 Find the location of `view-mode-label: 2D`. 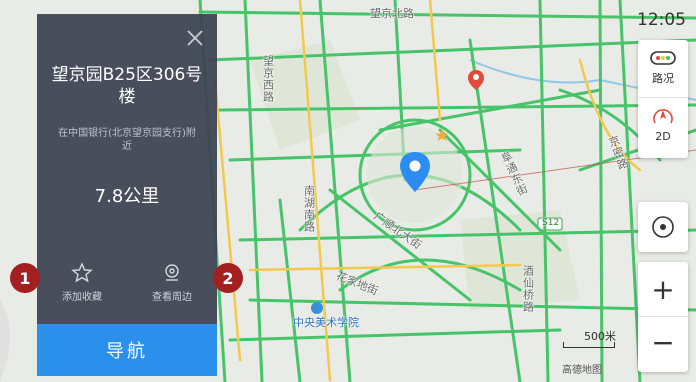

view-mode-label: 2D is located at coordinates (663, 136).